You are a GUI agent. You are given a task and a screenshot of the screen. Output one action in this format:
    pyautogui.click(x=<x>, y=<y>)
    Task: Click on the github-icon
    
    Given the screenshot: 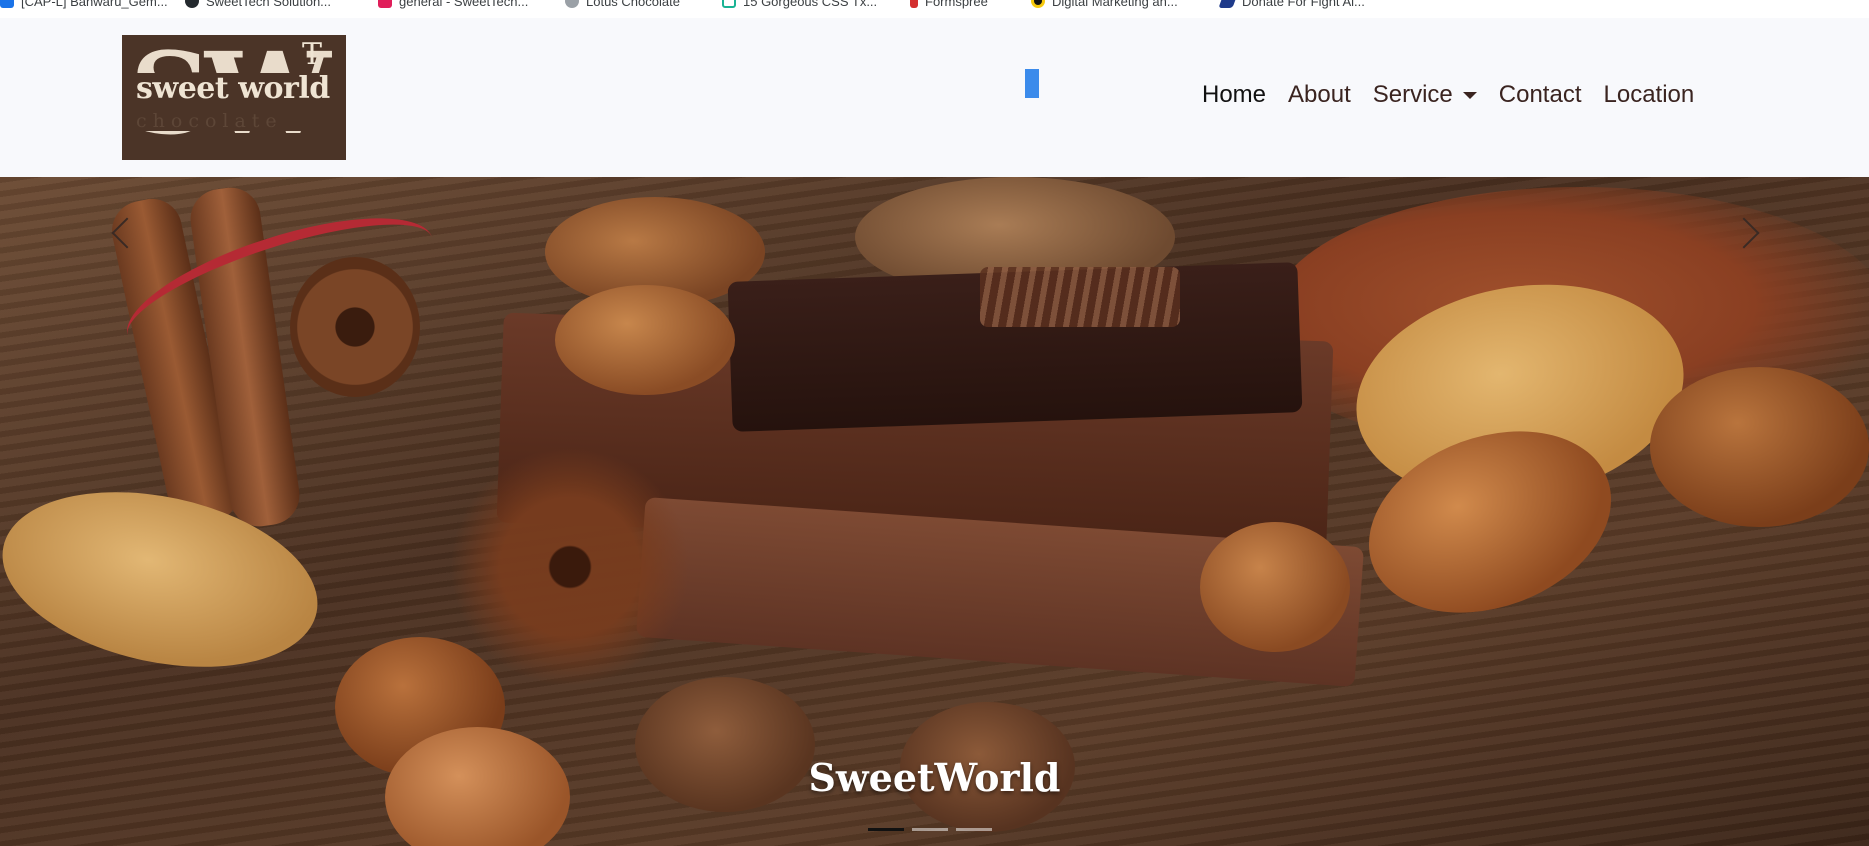 What is the action you would take?
    pyautogui.click(x=192, y=4)
    